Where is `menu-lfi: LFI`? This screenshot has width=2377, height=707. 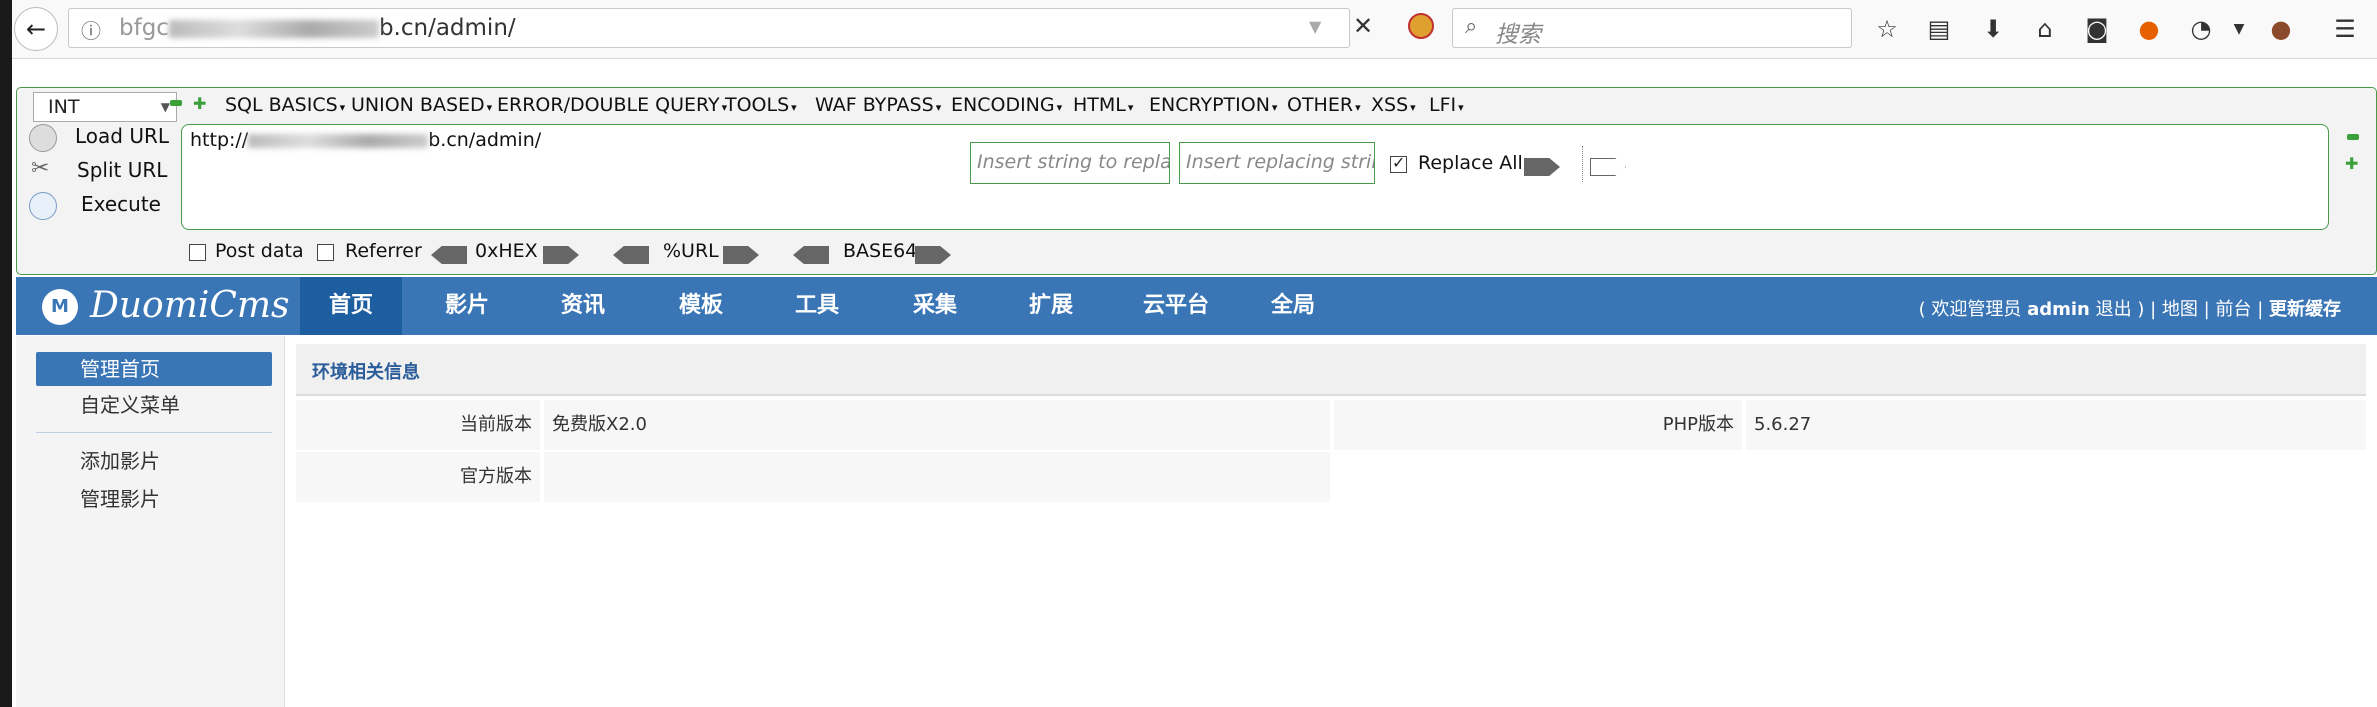
menu-lfi: LFI is located at coordinates (1446, 105).